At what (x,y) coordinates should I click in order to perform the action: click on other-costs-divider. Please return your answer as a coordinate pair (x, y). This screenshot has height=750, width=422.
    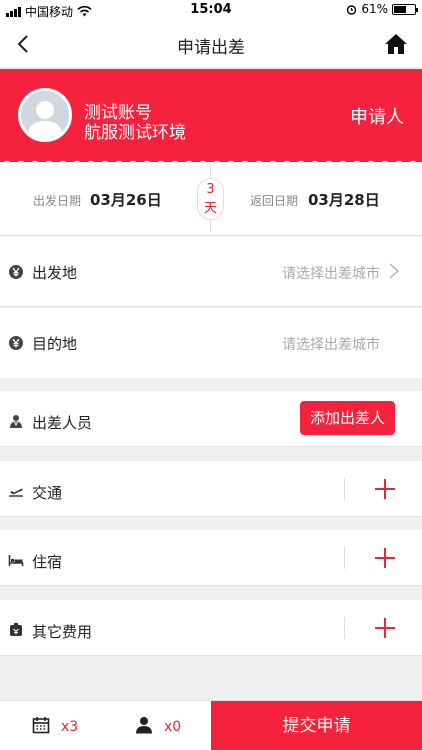
    Looking at the image, I should click on (344, 628).